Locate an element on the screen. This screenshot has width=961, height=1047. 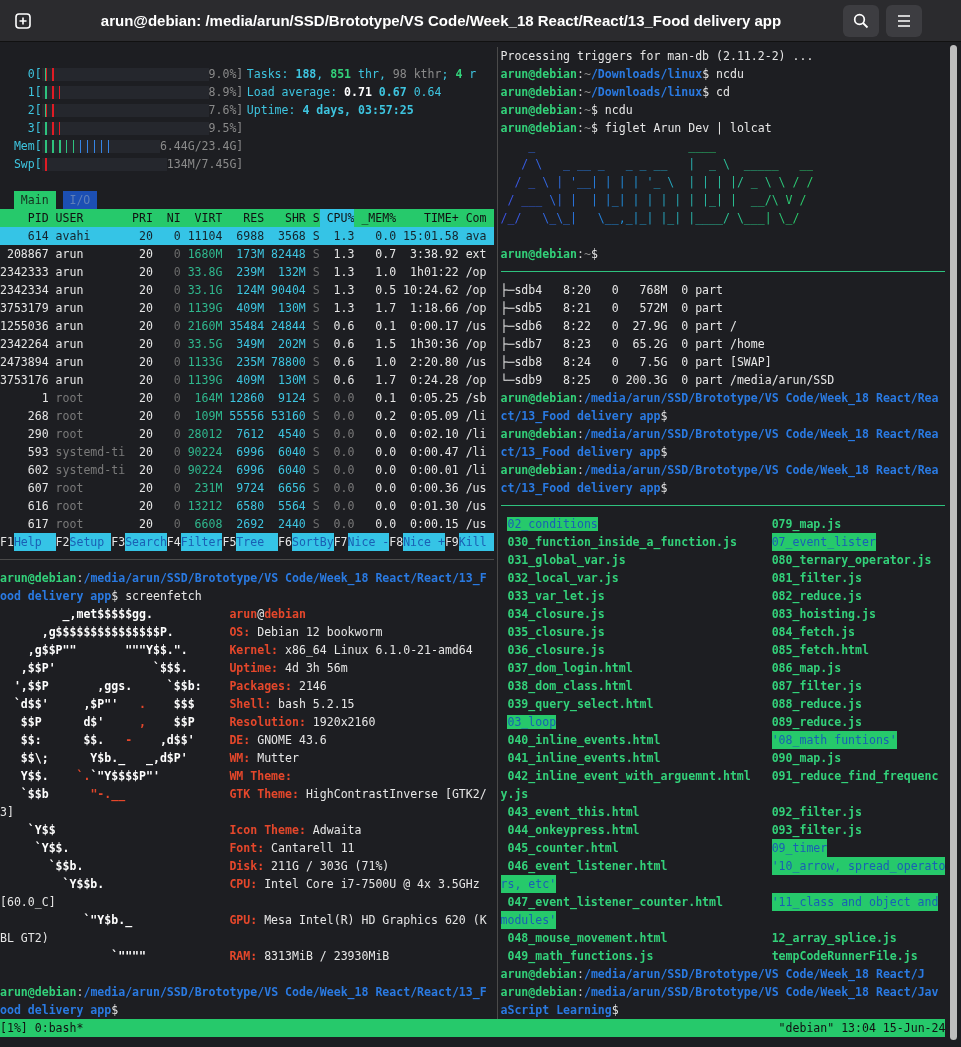
terminal-line: arun@debian:/media/arun/SSD/Brototype/VS Code/Week_18 React/React/13_F is located at coordinates (243, 992).